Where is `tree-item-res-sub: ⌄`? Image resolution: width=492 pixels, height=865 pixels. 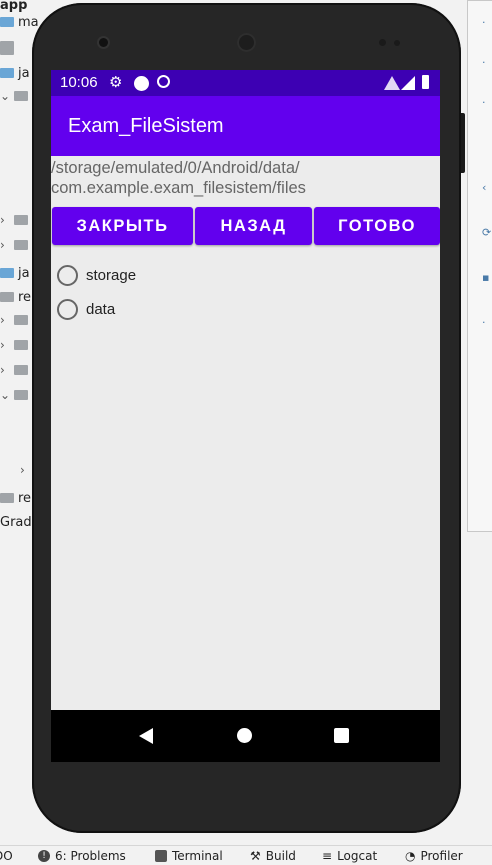 tree-item-res-sub: ⌄ is located at coordinates (14, 395).